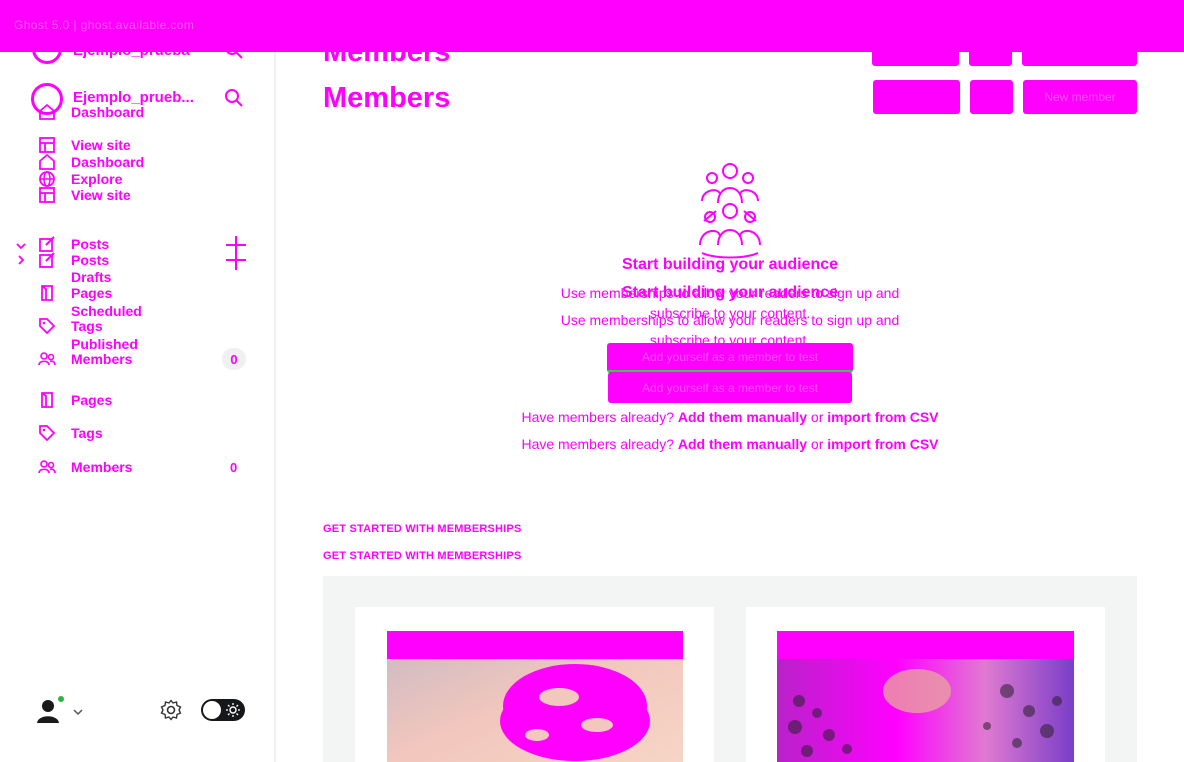 The height and width of the screenshot is (762, 1184). What do you see at coordinates (730, 264) in the screenshot?
I see `empty-state-title: Start building your audience` at bounding box center [730, 264].